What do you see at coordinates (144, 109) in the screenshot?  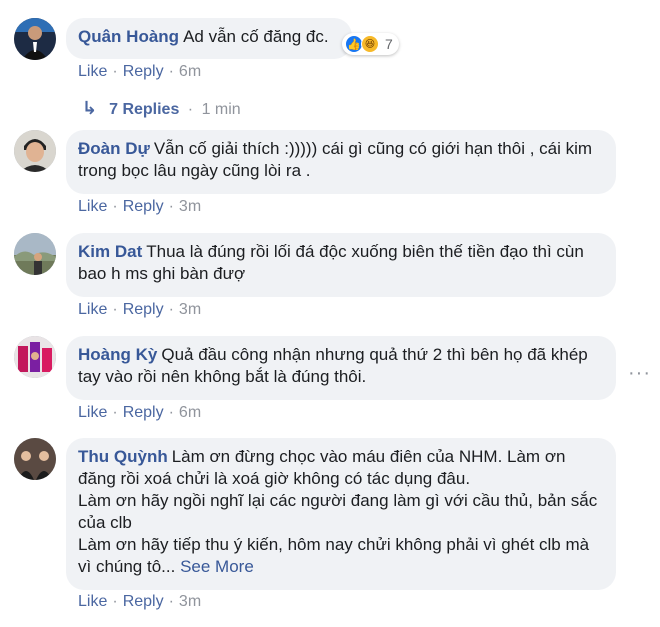 I see `replies-count: 7 Replies` at bounding box center [144, 109].